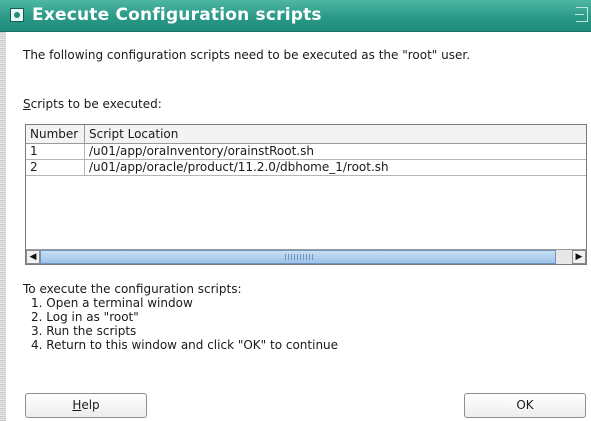 The height and width of the screenshot is (421, 591). What do you see at coordinates (90, 405) in the screenshot?
I see `help-label: elp` at bounding box center [90, 405].